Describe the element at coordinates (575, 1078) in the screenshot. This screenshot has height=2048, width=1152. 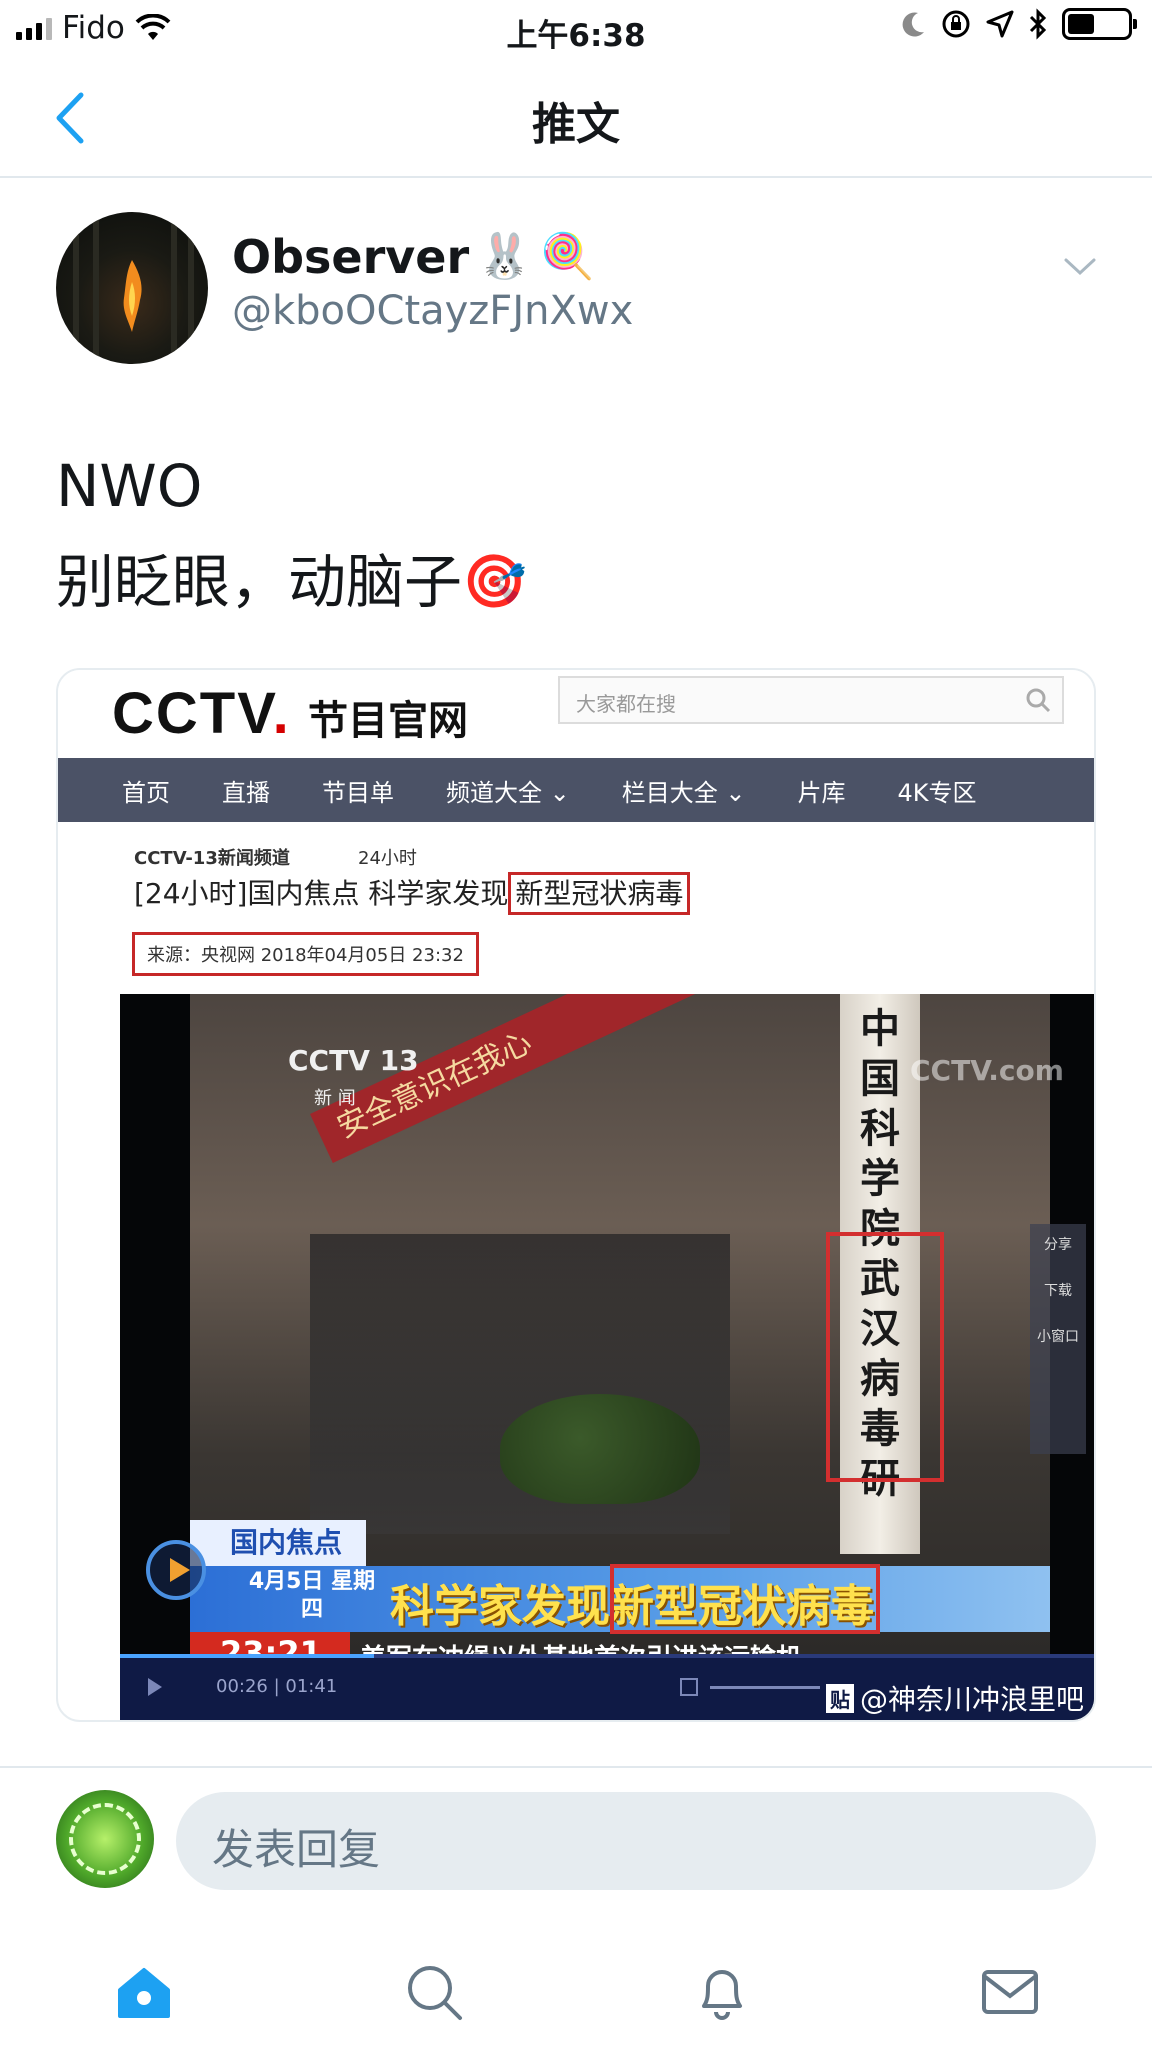
I see `video-banner: 安全意识在我心` at that location.